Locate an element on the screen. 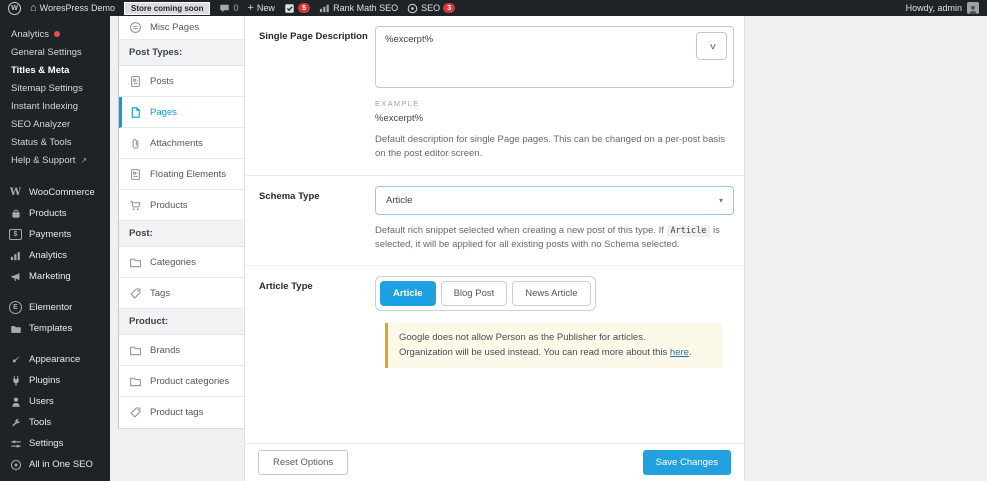 Image resolution: width=987 pixels, height=481 pixels. save-changes-button: Save Changes is located at coordinates (686, 462).